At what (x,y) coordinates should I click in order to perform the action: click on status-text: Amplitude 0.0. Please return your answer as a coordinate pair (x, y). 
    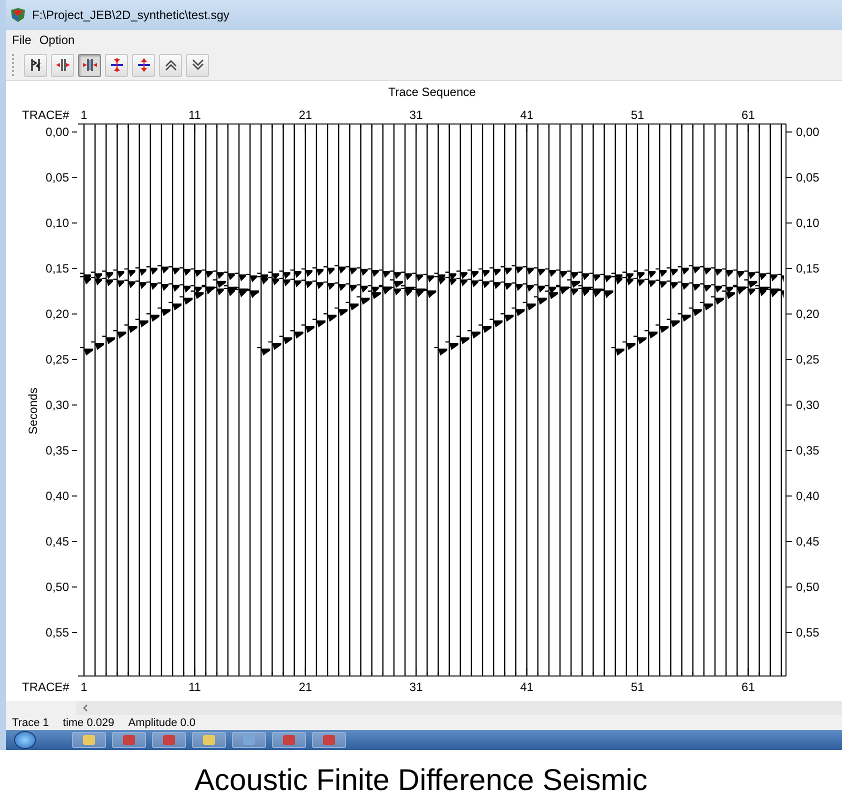
    Looking at the image, I should click on (162, 722).